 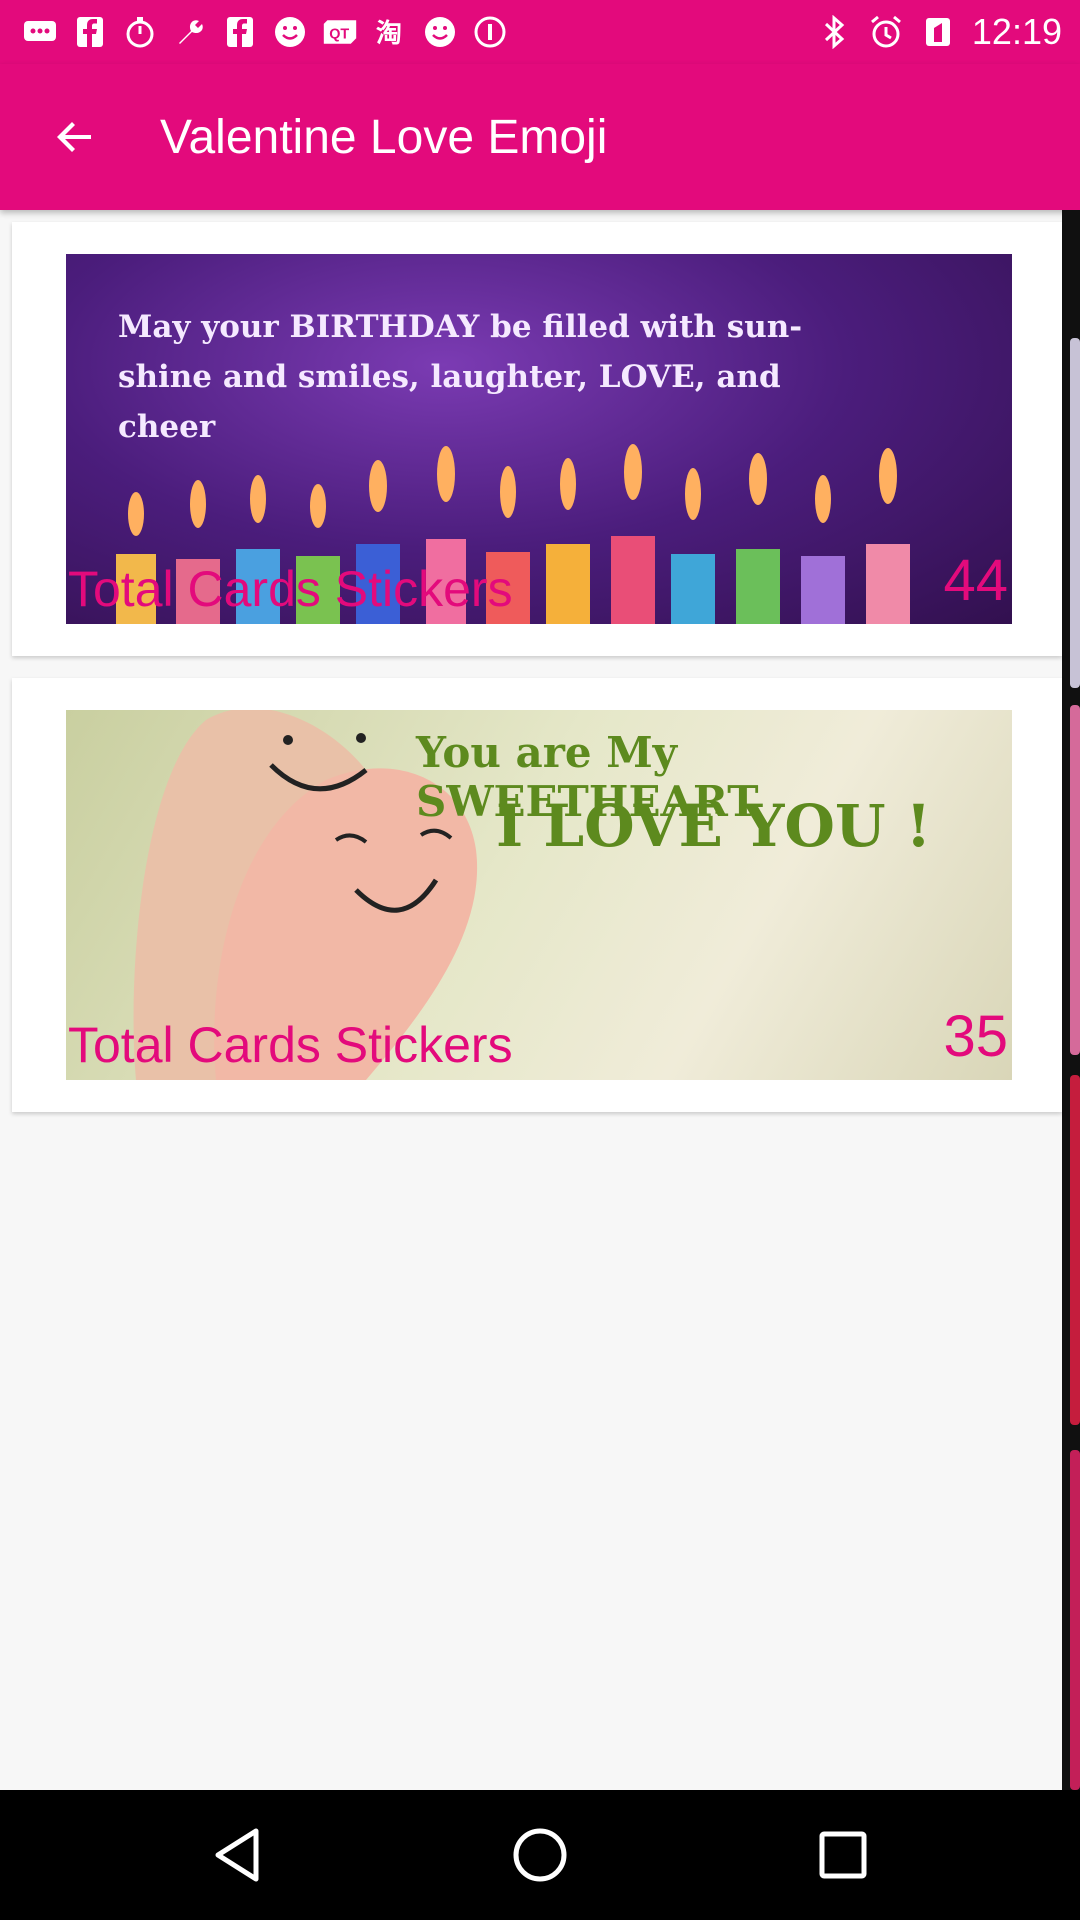 I want to click on back-arrow-icon, so click(x=74, y=137).